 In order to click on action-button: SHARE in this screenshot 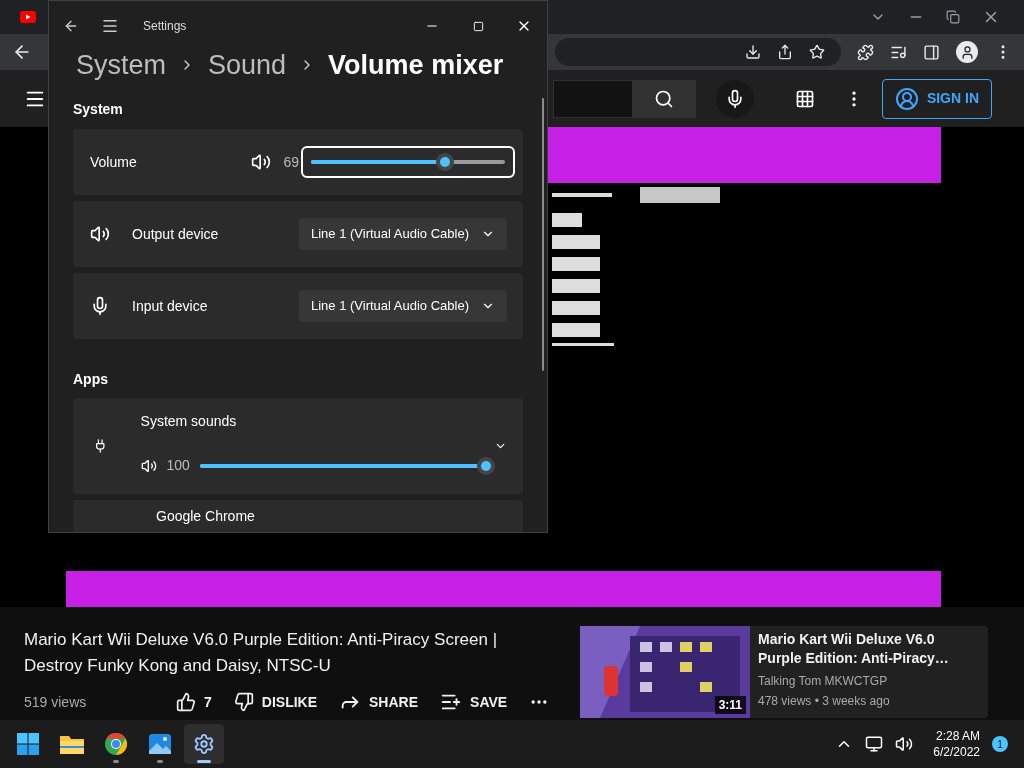, I will do `click(379, 702)`.